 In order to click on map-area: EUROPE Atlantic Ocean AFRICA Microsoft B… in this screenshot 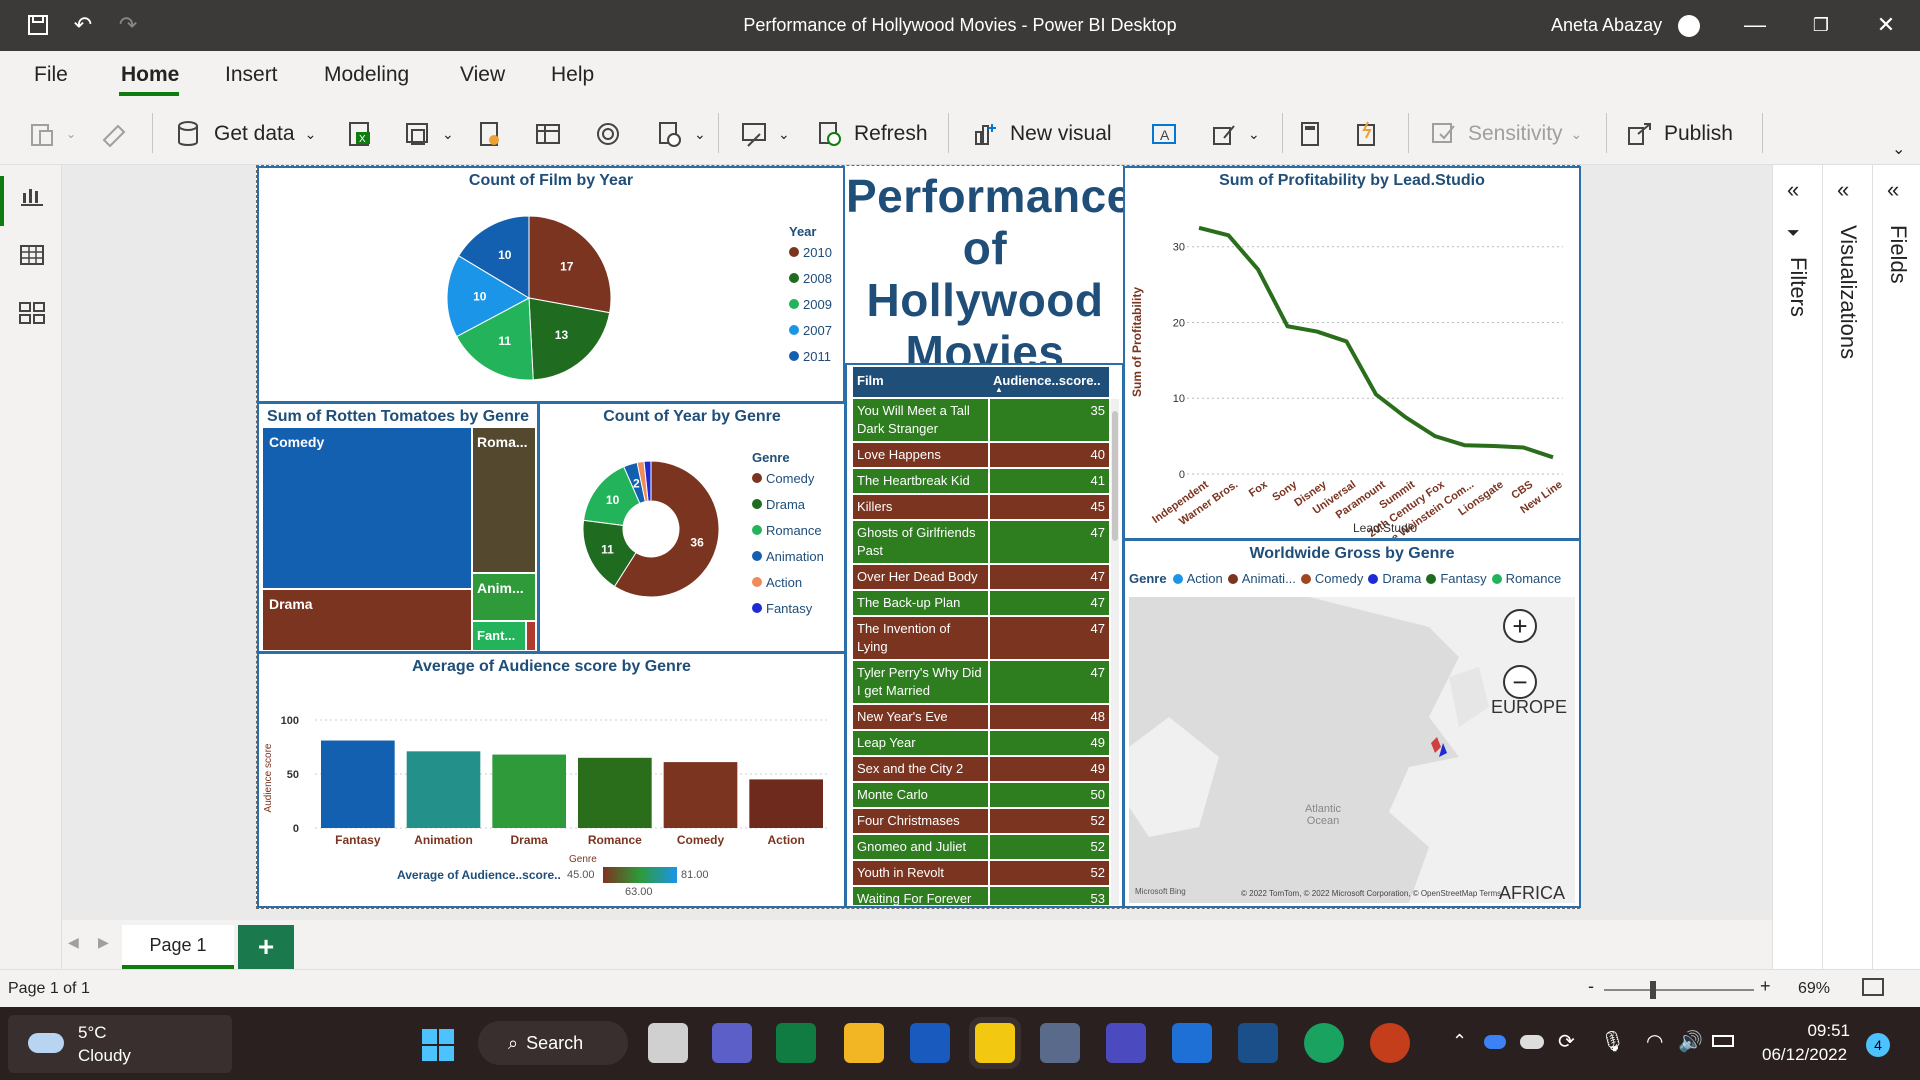, I will do `click(1352, 750)`.